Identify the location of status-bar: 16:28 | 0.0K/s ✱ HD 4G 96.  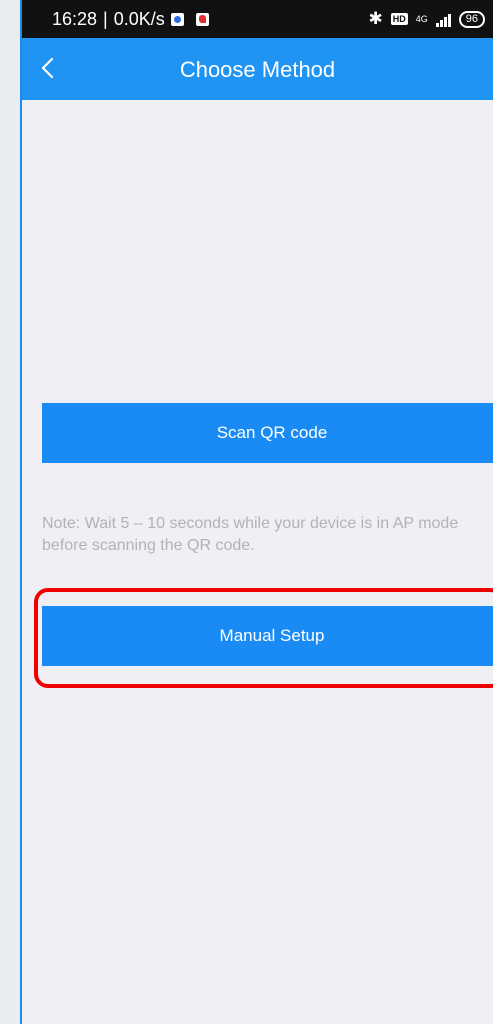
(257, 19).